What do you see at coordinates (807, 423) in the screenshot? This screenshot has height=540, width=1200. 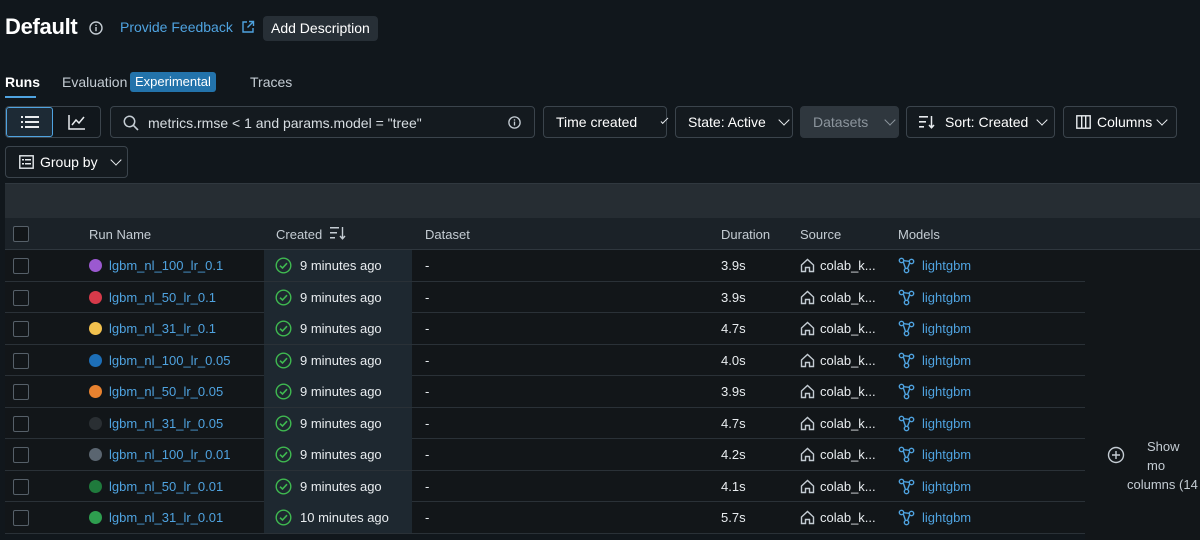 I see `notebook-icon` at bounding box center [807, 423].